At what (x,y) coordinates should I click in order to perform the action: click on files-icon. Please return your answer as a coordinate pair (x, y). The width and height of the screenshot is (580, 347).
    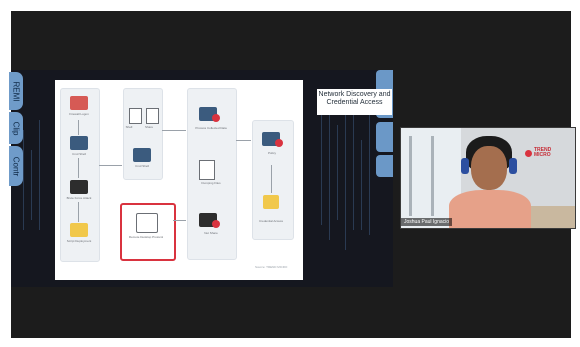
    Looking at the image, I should click on (207, 170).